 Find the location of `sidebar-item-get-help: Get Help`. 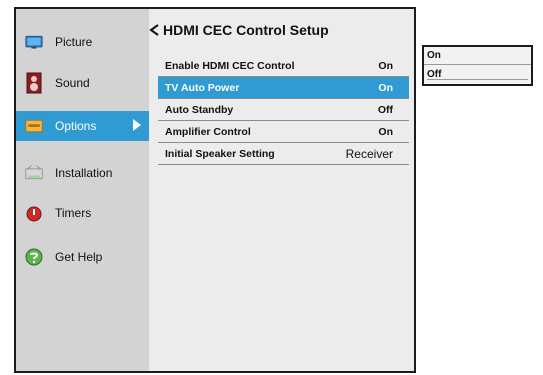

sidebar-item-get-help: Get Help is located at coordinates (82, 257).